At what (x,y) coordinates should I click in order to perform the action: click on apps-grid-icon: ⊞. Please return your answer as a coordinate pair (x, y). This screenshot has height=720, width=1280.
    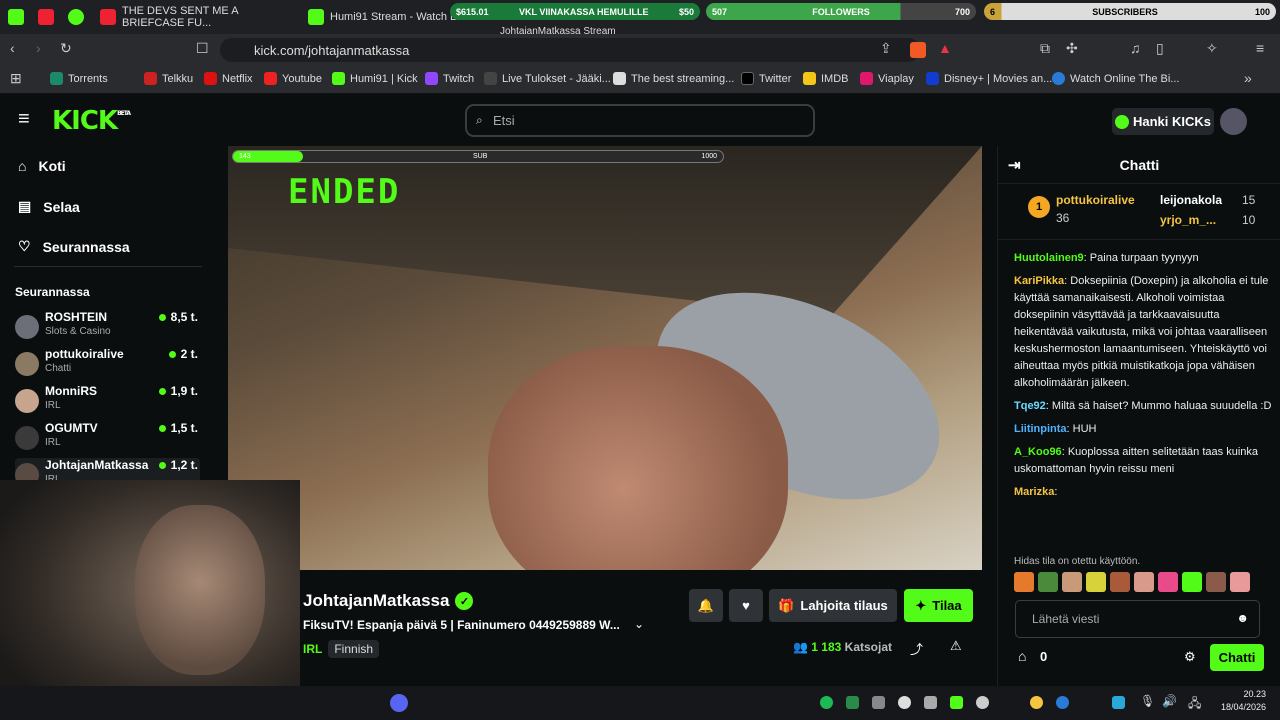
    Looking at the image, I should click on (16, 78).